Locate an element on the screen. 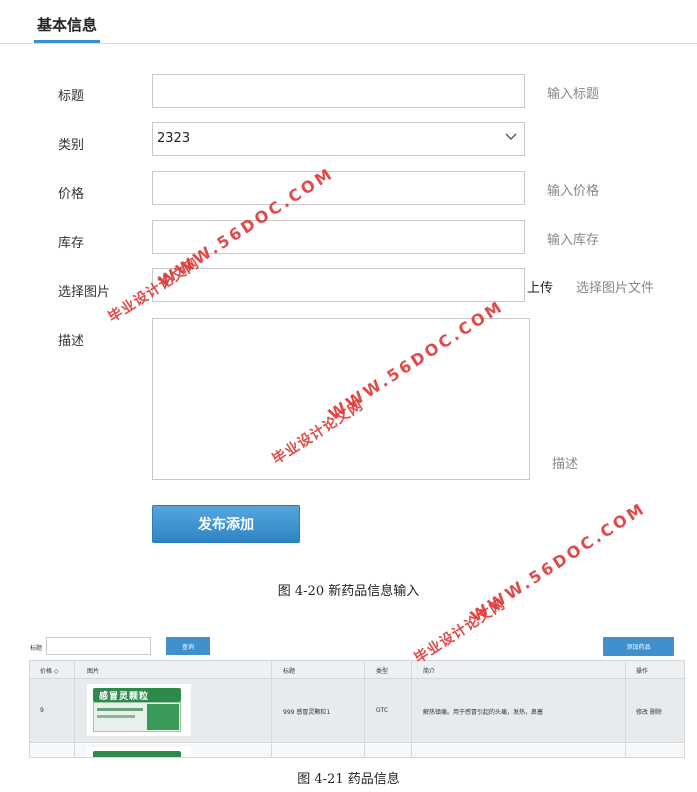  table-row is located at coordinates (357, 750).